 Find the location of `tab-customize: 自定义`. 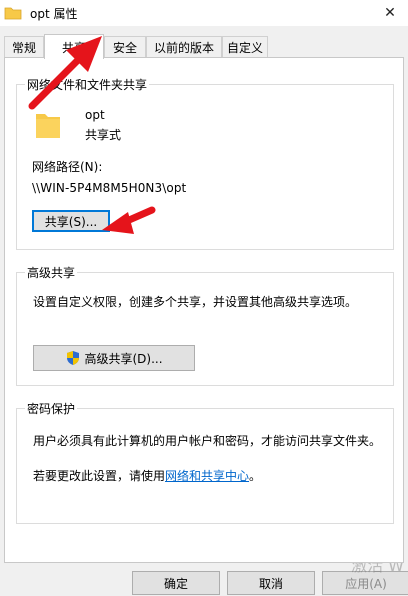

tab-customize: 自定义 is located at coordinates (245, 47).